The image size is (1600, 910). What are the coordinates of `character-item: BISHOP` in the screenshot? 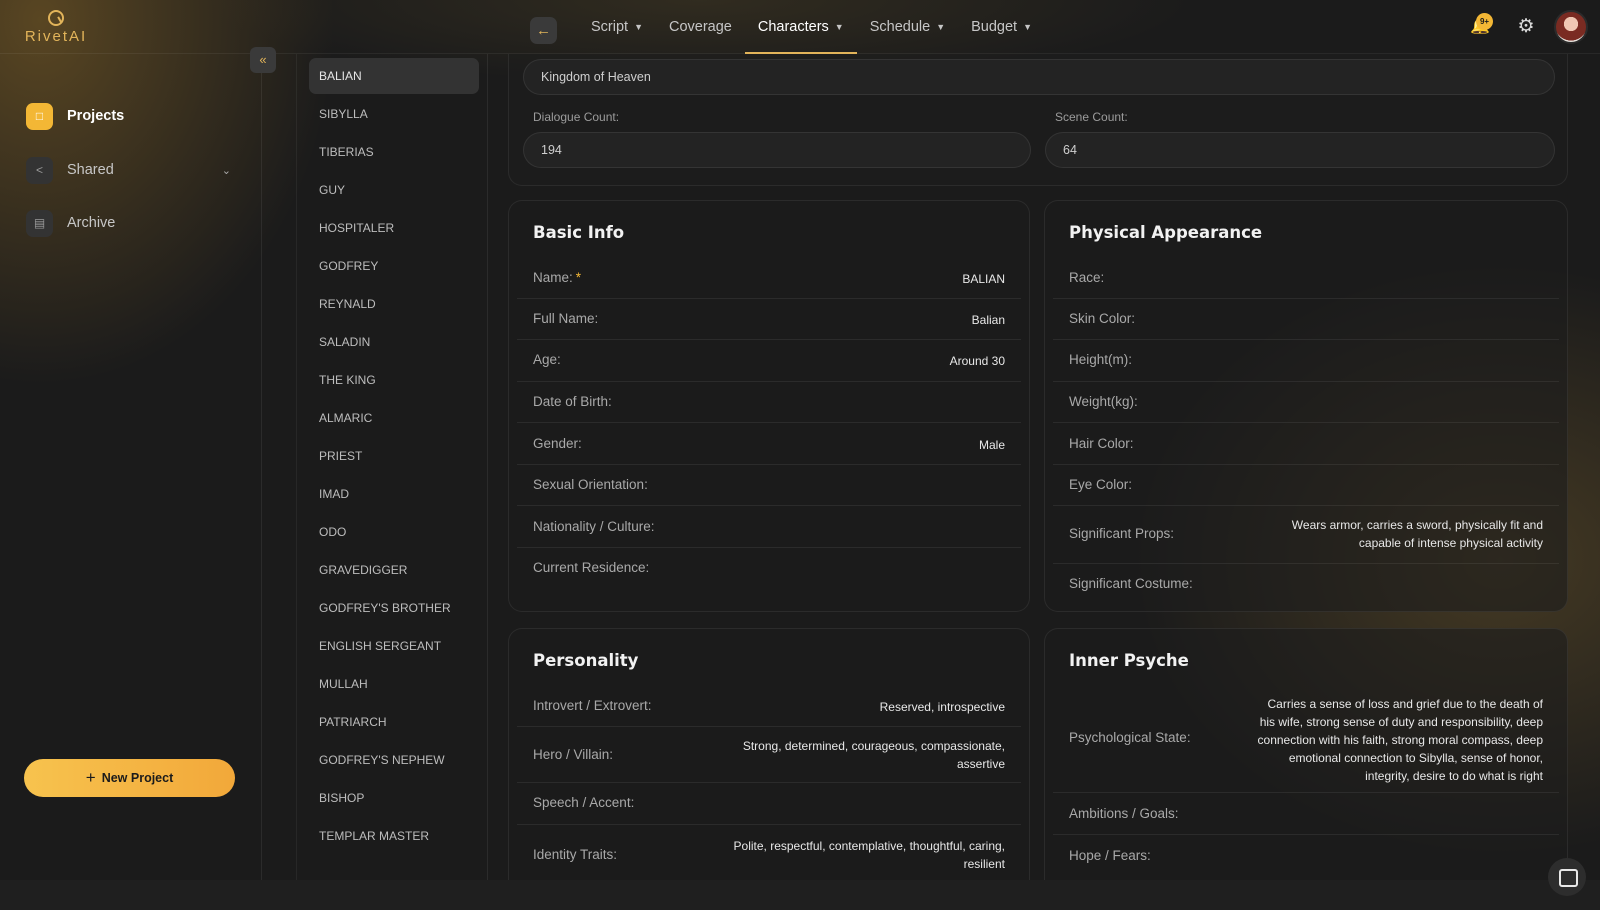 It's located at (394, 798).